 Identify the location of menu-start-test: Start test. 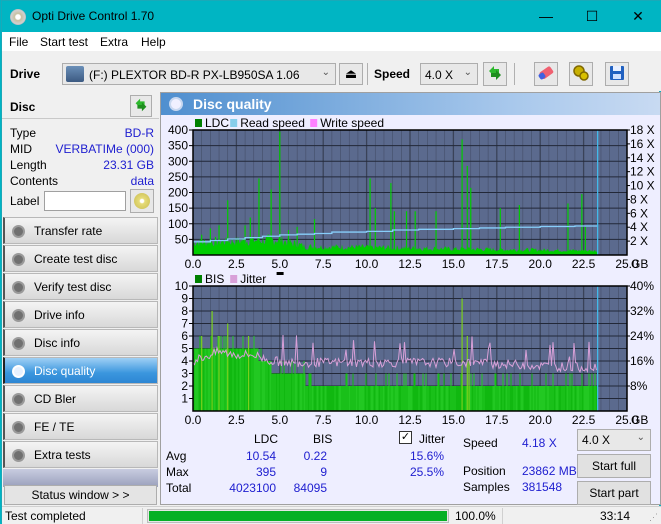
(64, 42).